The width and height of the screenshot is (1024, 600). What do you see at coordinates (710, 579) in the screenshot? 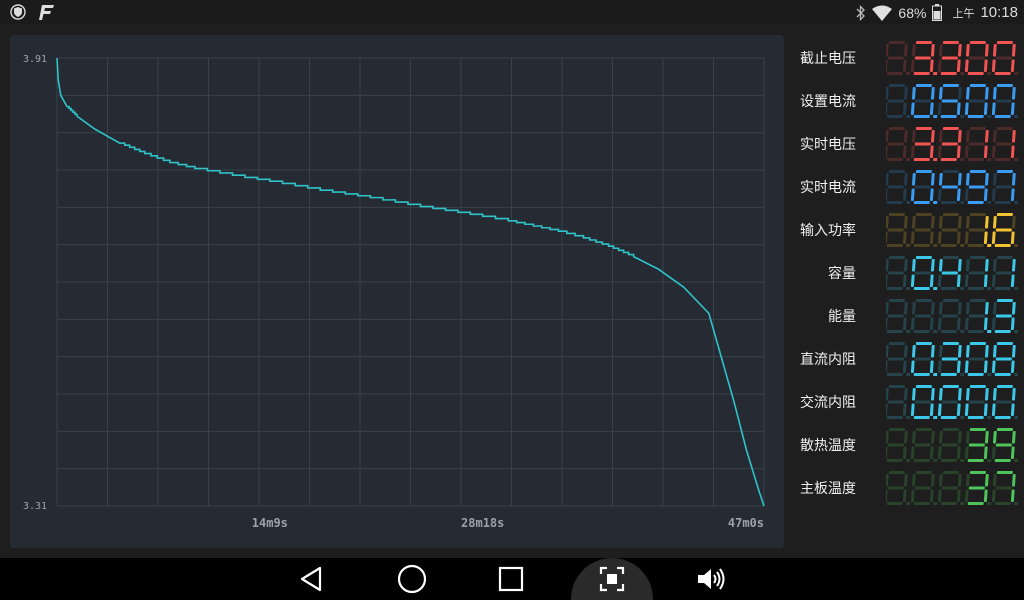
I see `volume-button` at bounding box center [710, 579].